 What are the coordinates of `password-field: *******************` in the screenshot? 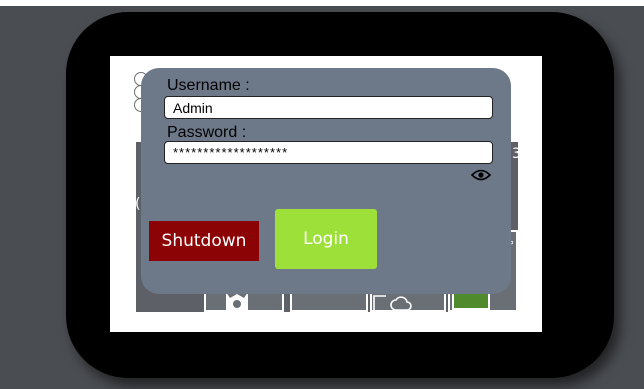 It's located at (328, 152).